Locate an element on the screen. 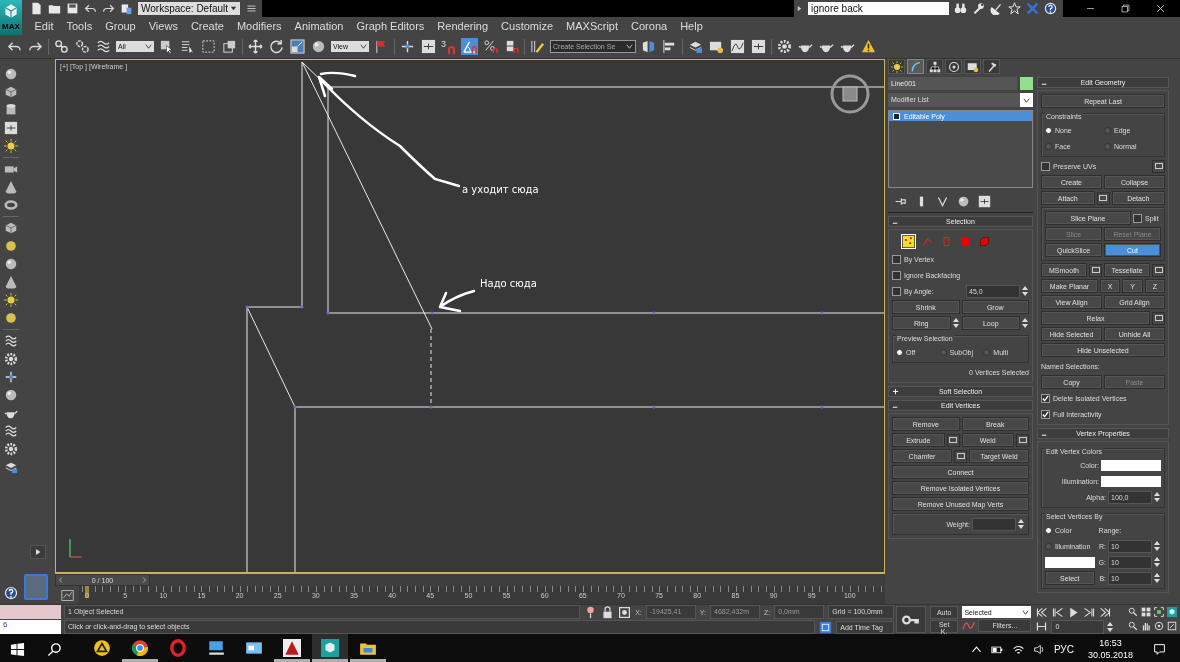  pinned-icon is located at coordinates (900, 201).